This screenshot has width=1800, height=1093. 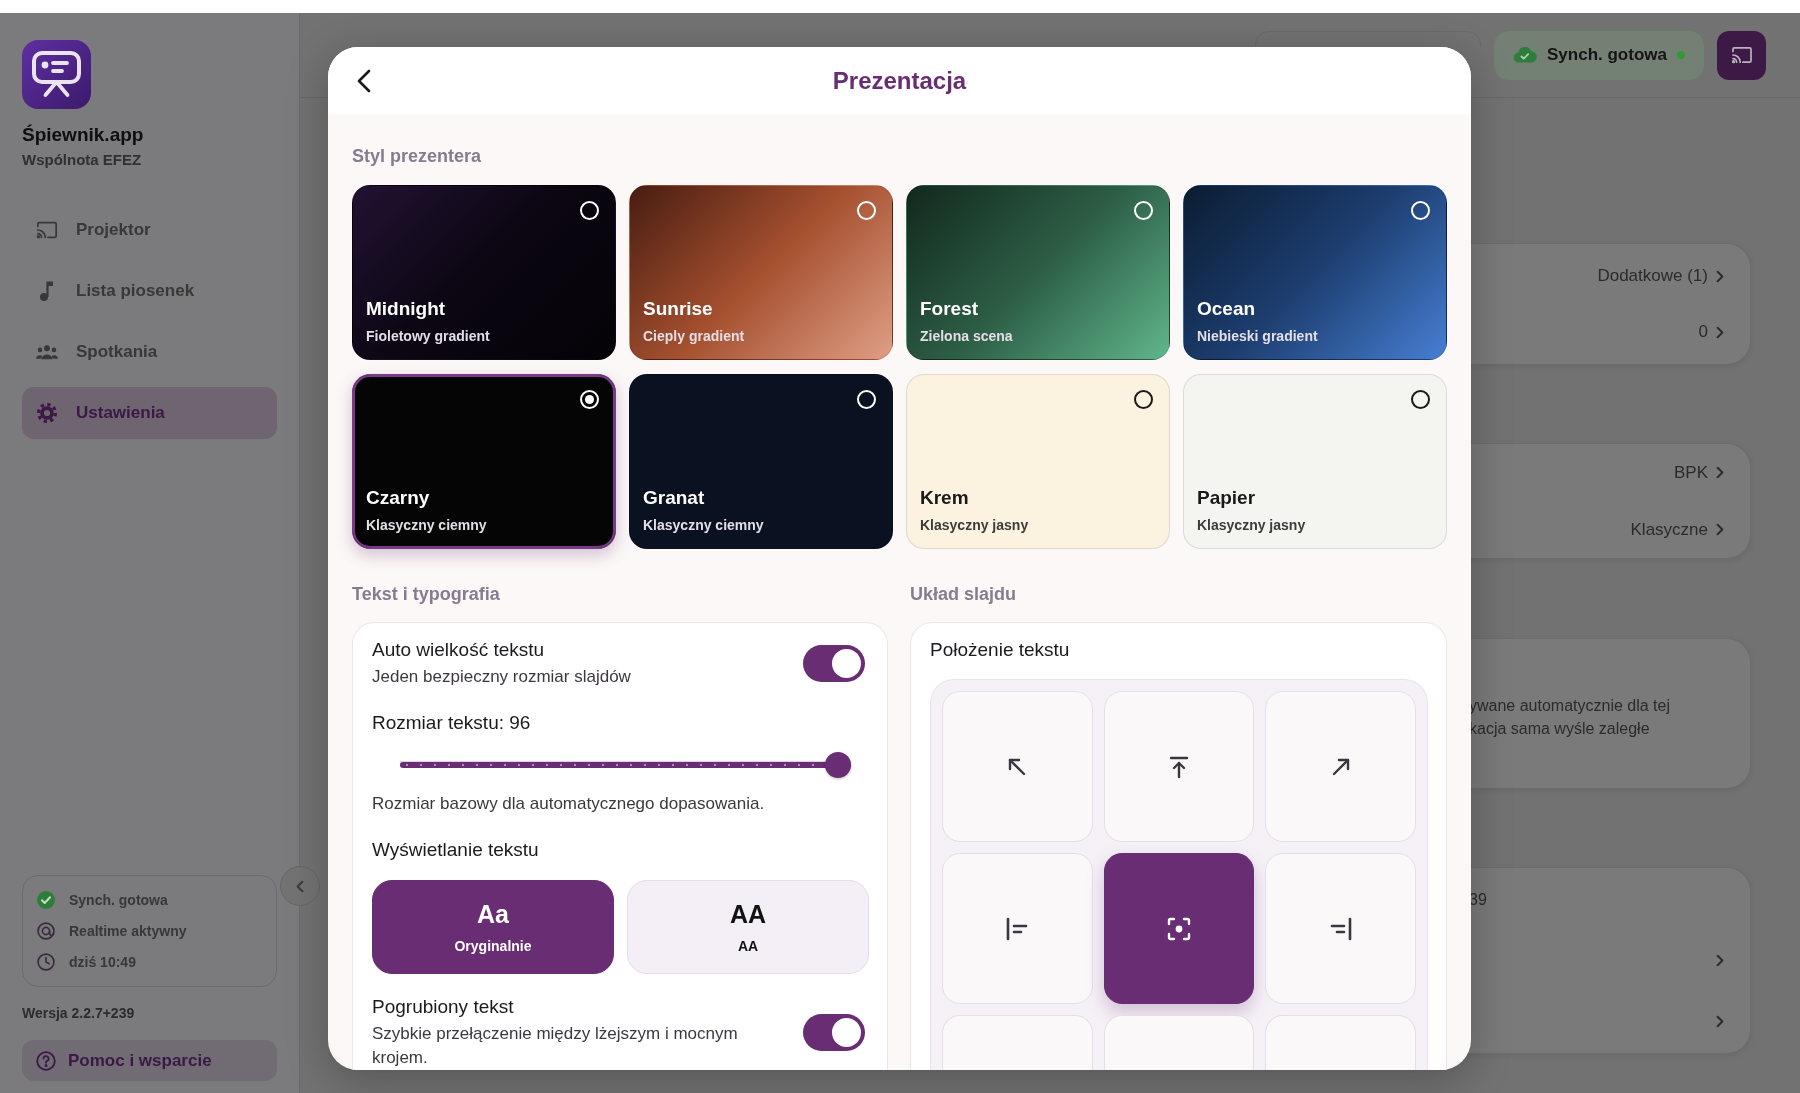 I want to click on theme-card: Ocean Niebieski gradient, so click(x=1315, y=272).